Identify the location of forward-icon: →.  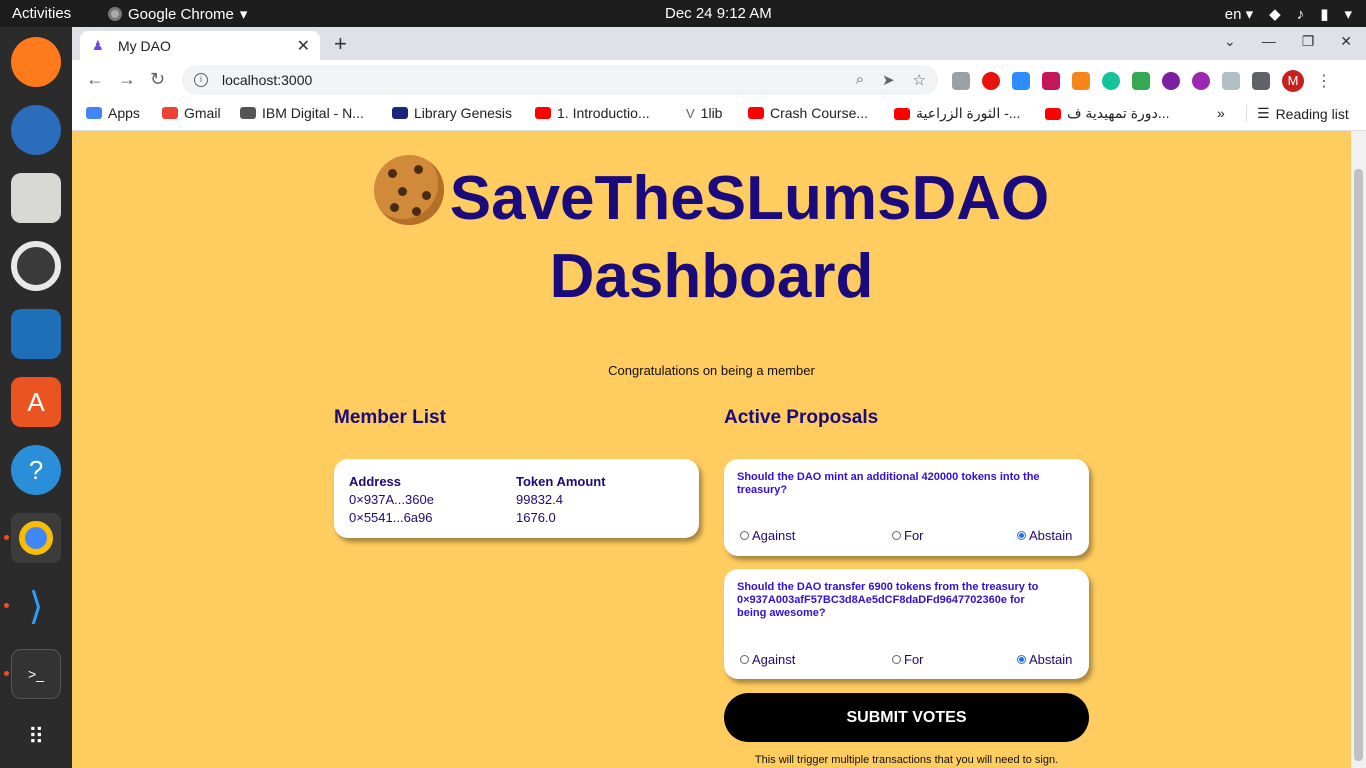
(127, 79).